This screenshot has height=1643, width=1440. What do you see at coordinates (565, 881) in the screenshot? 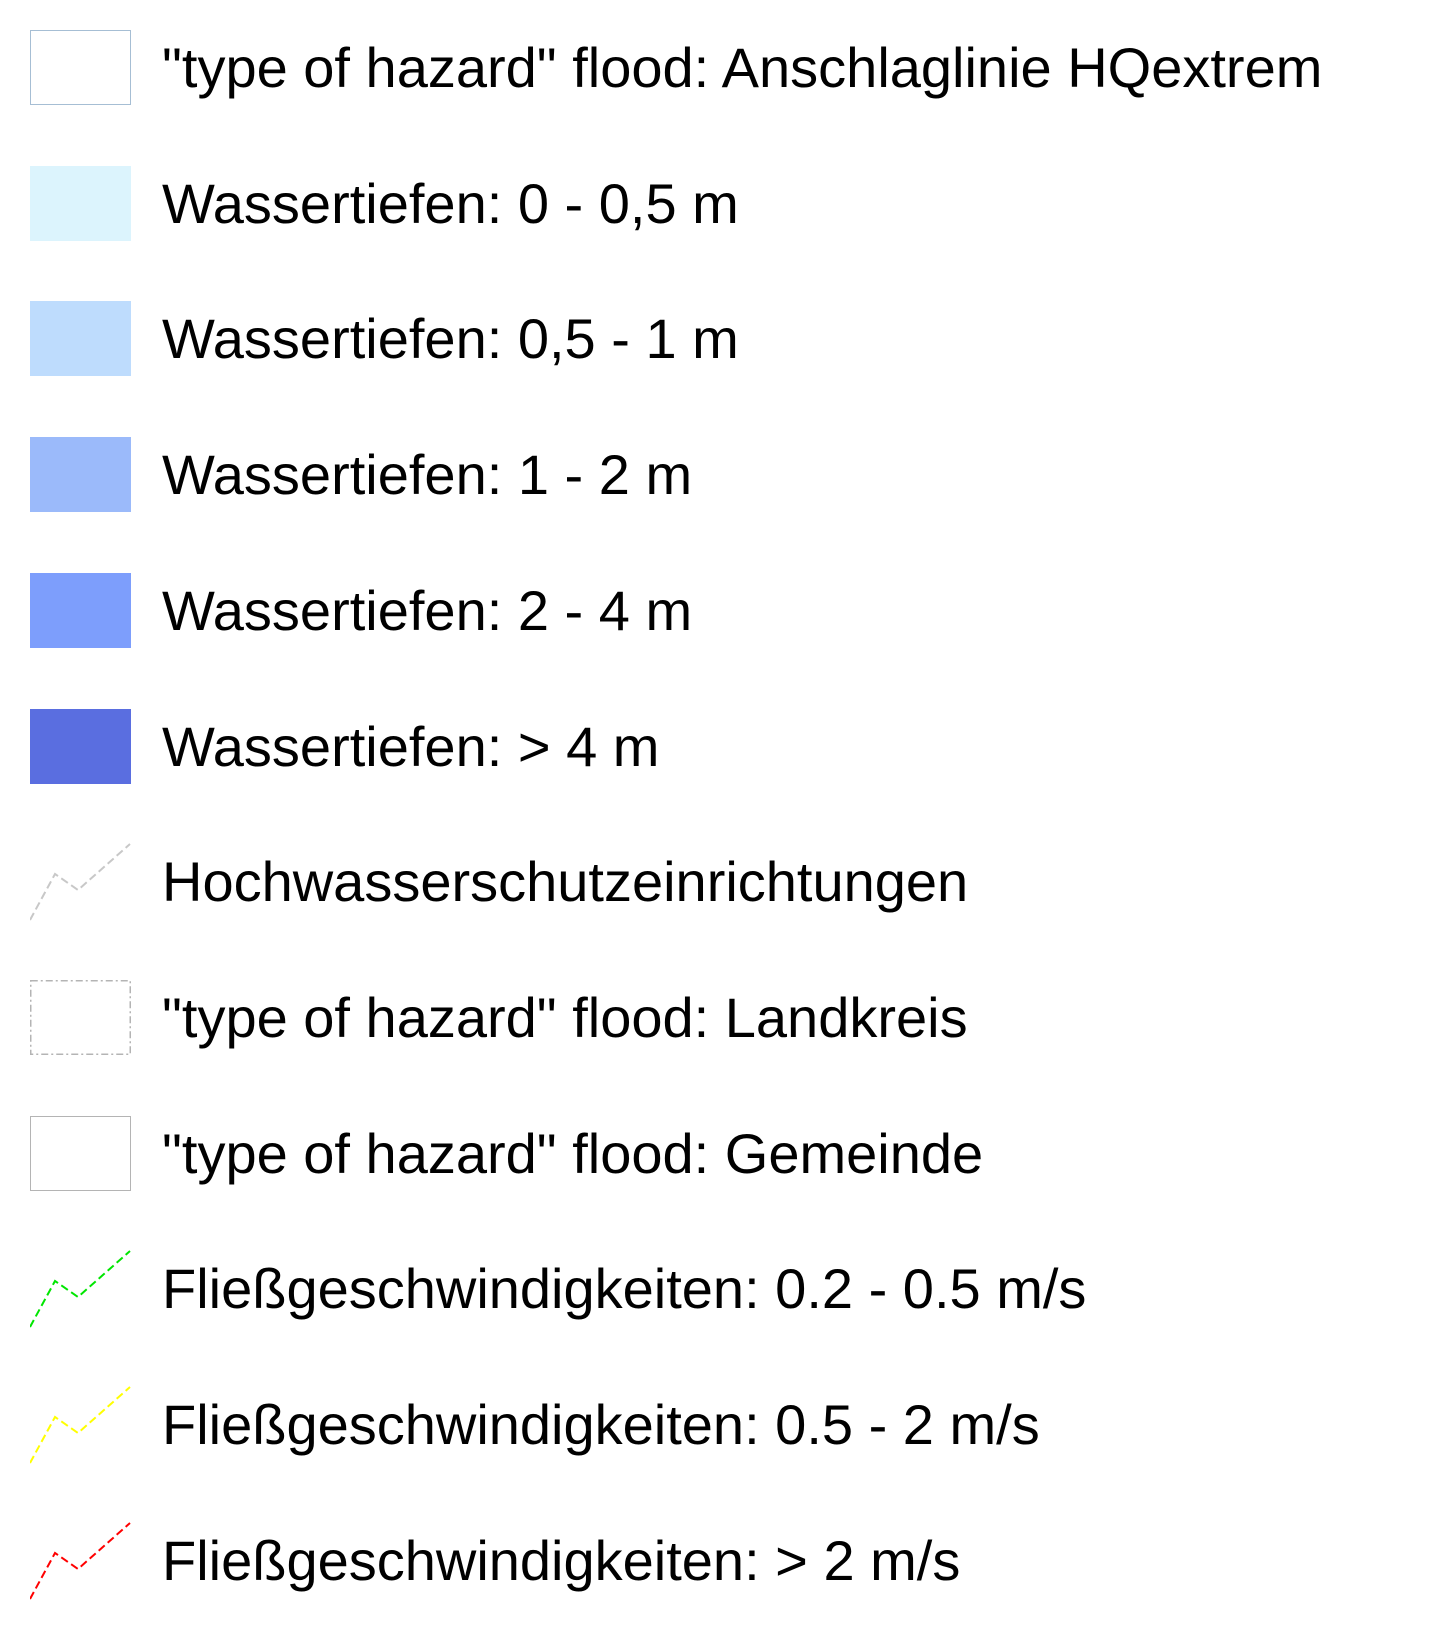
I see `legend-label-hochwasserschutz: Hochwasserschutzeinrichtungen` at bounding box center [565, 881].